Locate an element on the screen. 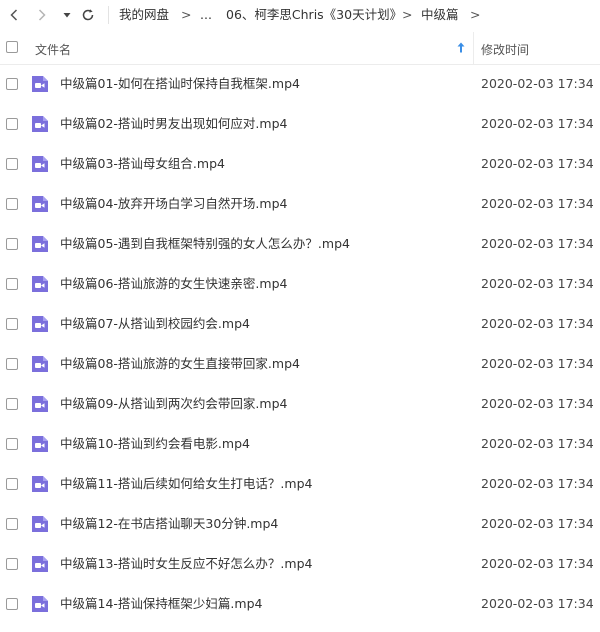 Image resolution: width=600 pixels, height=632 pixels. toolbar: 我的网盘 > ... 06、柯李思Chris《30天计划》 > 中级篇 > is located at coordinates (300, 15).